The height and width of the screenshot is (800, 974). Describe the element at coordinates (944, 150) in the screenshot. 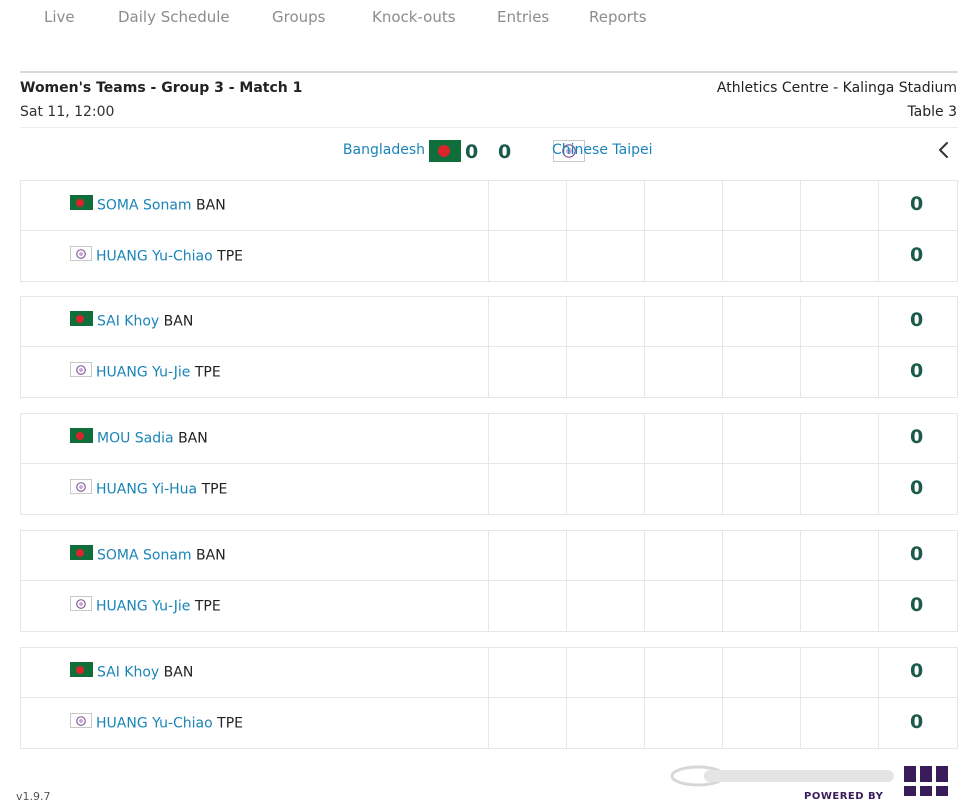

I see `chevron-left-icon` at that location.